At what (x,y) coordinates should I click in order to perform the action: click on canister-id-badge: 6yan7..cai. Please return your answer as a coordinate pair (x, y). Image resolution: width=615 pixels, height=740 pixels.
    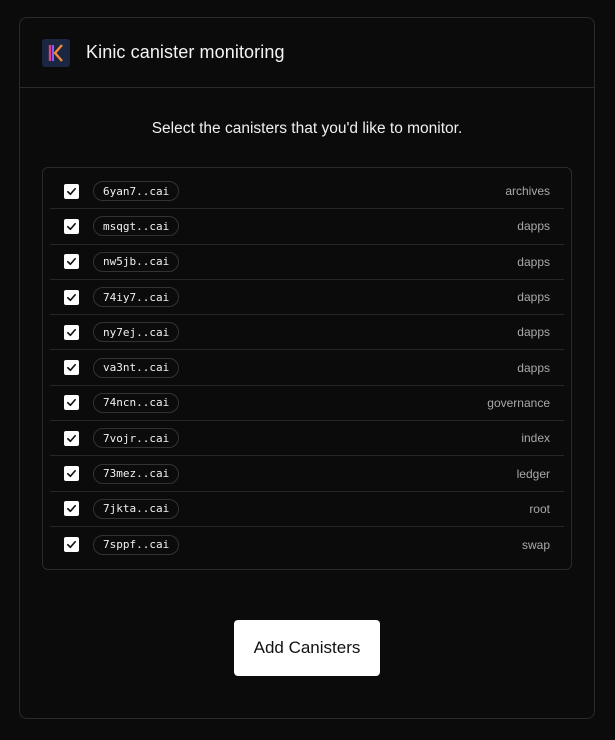
    Looking at the image, I should click on (136, 191).